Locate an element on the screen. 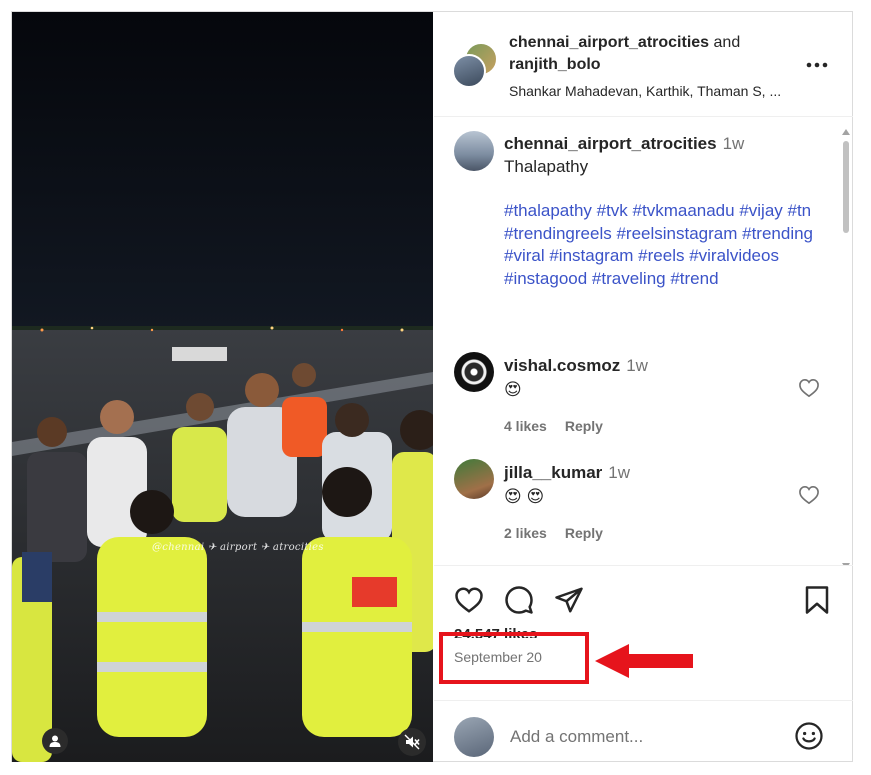  person-icon is located at coordinates (55, 741).